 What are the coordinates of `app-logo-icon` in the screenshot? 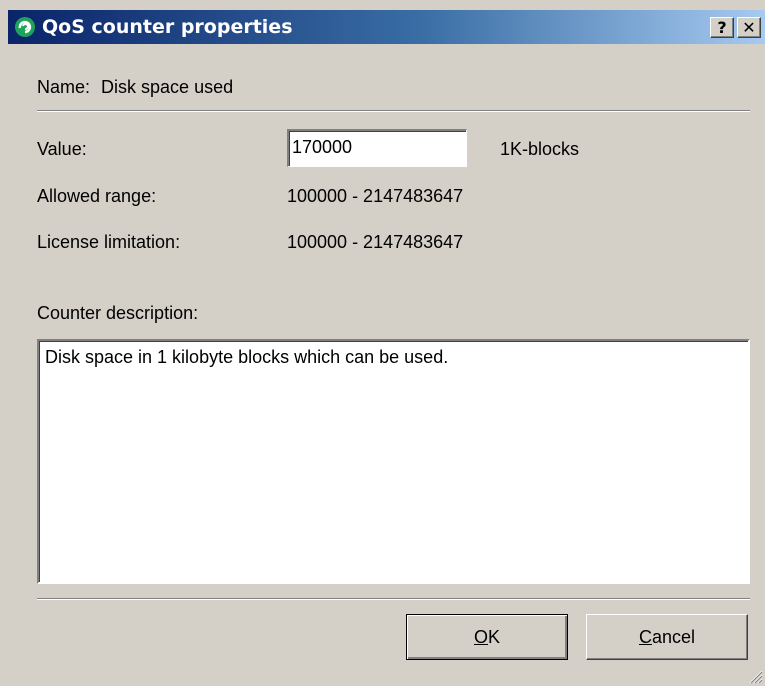 It's located at (25, 27).